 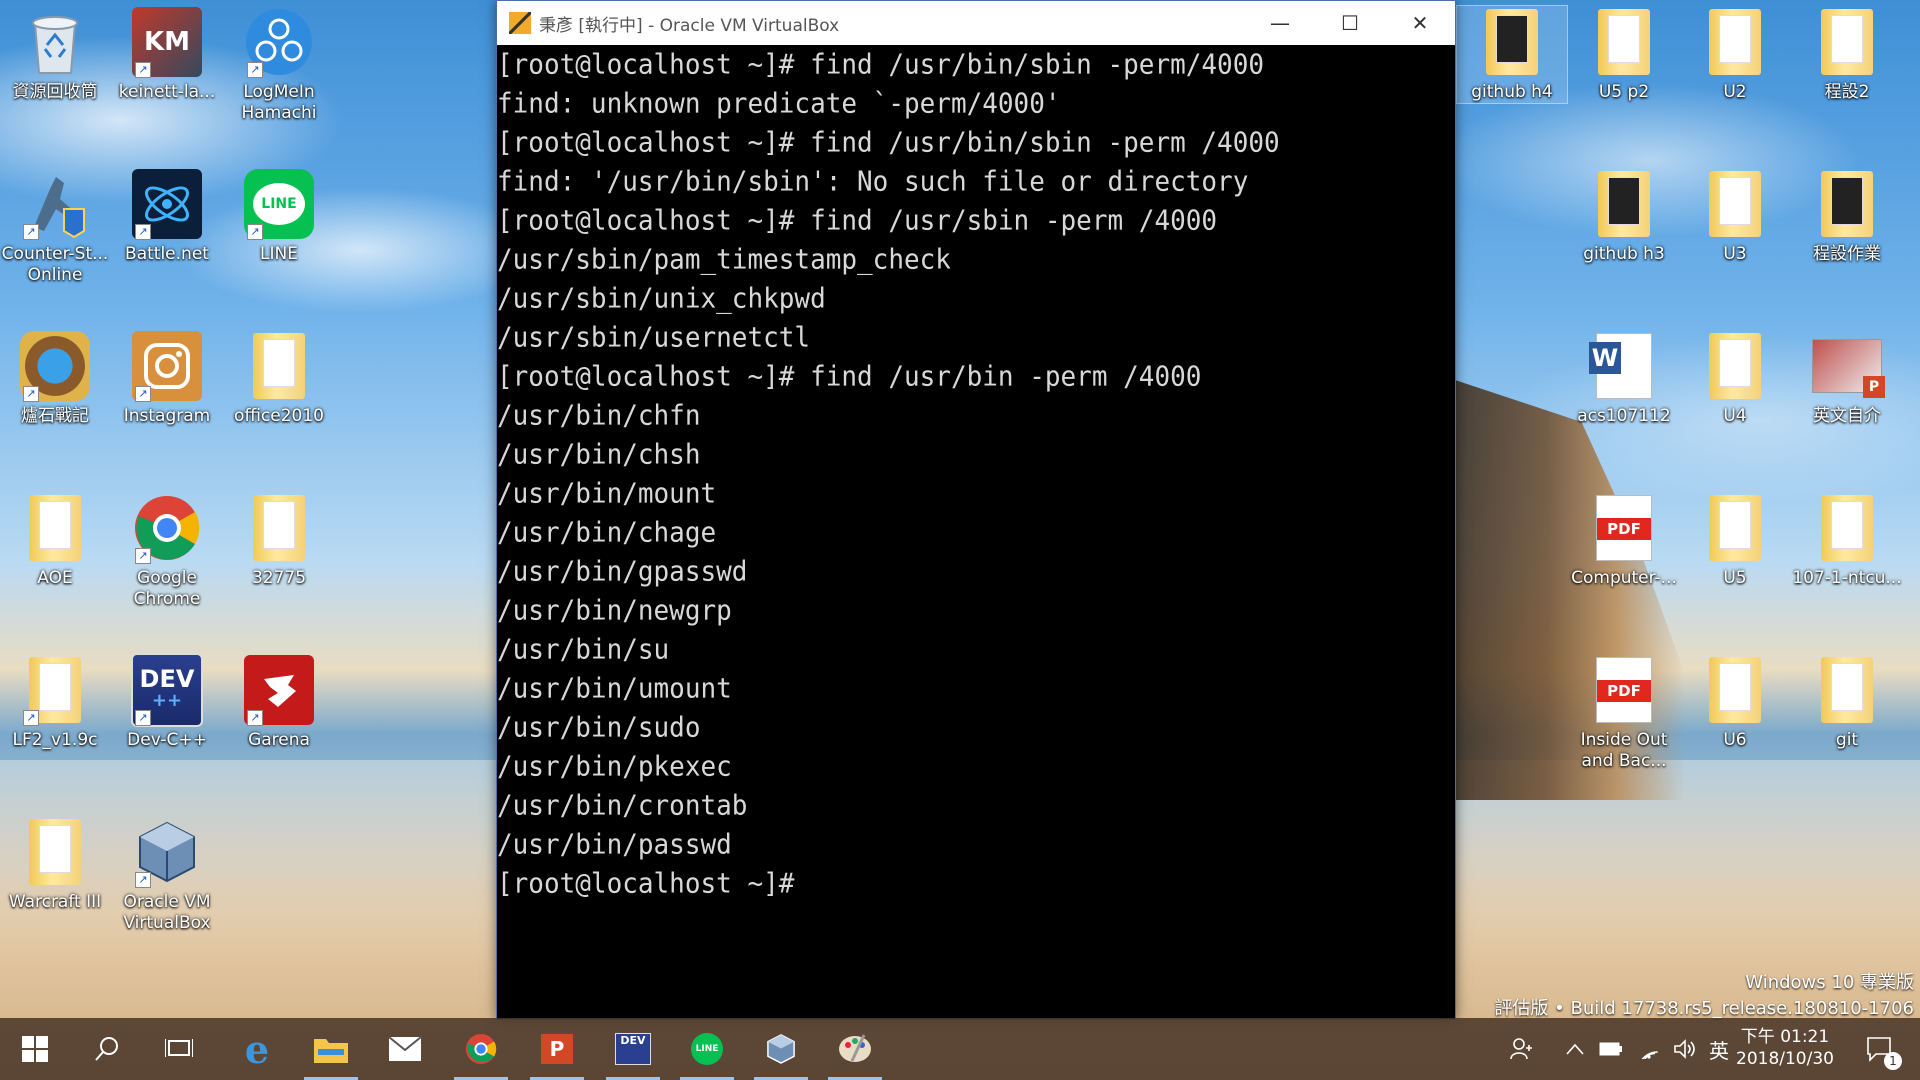 What do you see at coordinates (167, 528) in the screenshot?
I see `chrome-icon: ↗` at bounding box center [167, 528].